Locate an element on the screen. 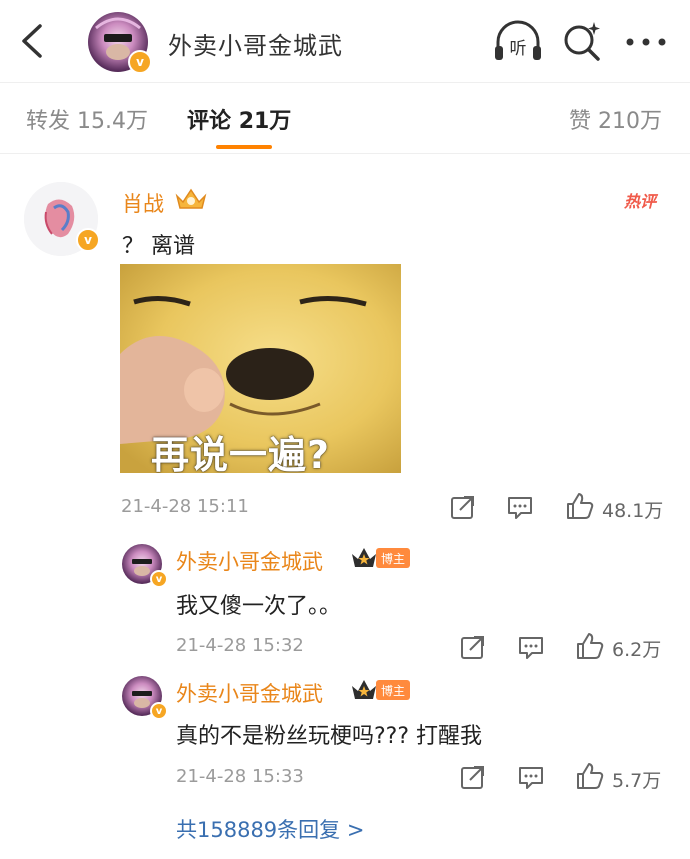 This screenshot has height=859, width=690. tab-likes: 赞 210万 is located at coordinates (615, 119).